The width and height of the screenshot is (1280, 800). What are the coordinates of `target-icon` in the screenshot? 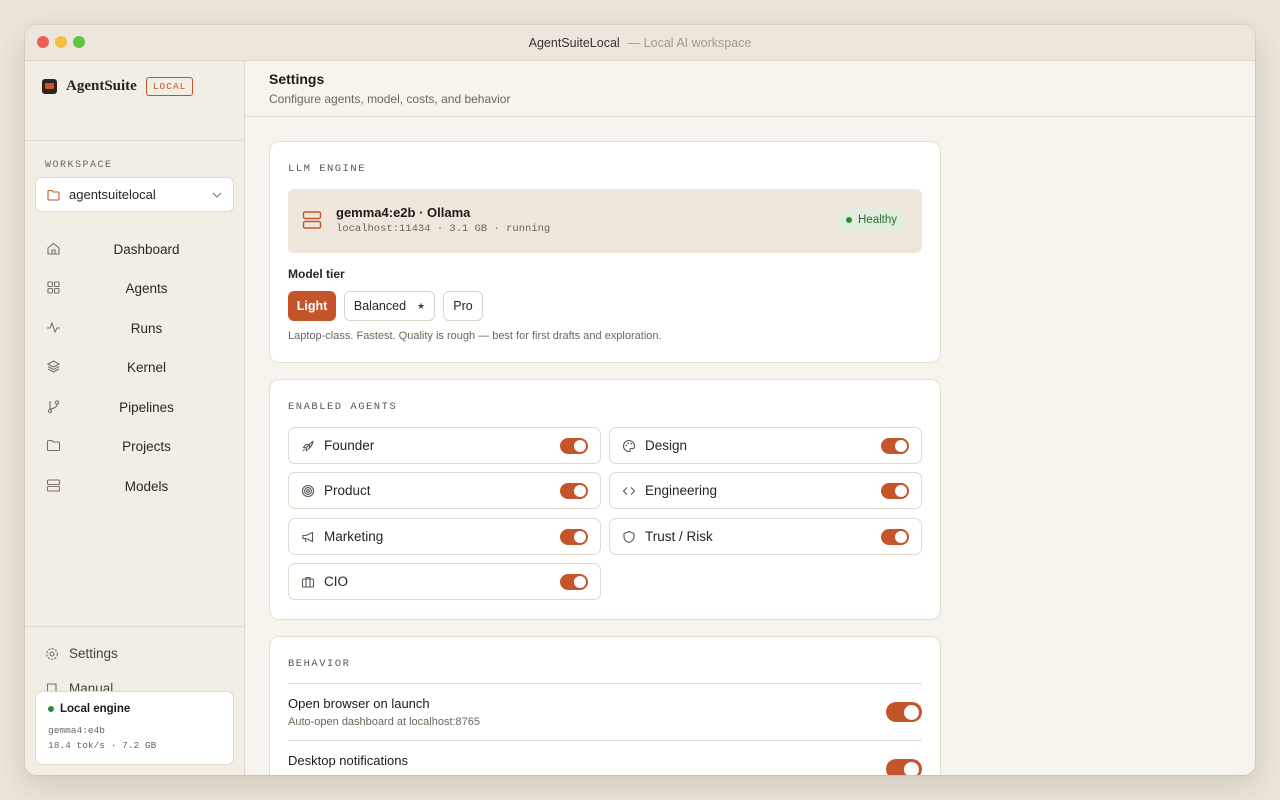 It's located at (308, 491).